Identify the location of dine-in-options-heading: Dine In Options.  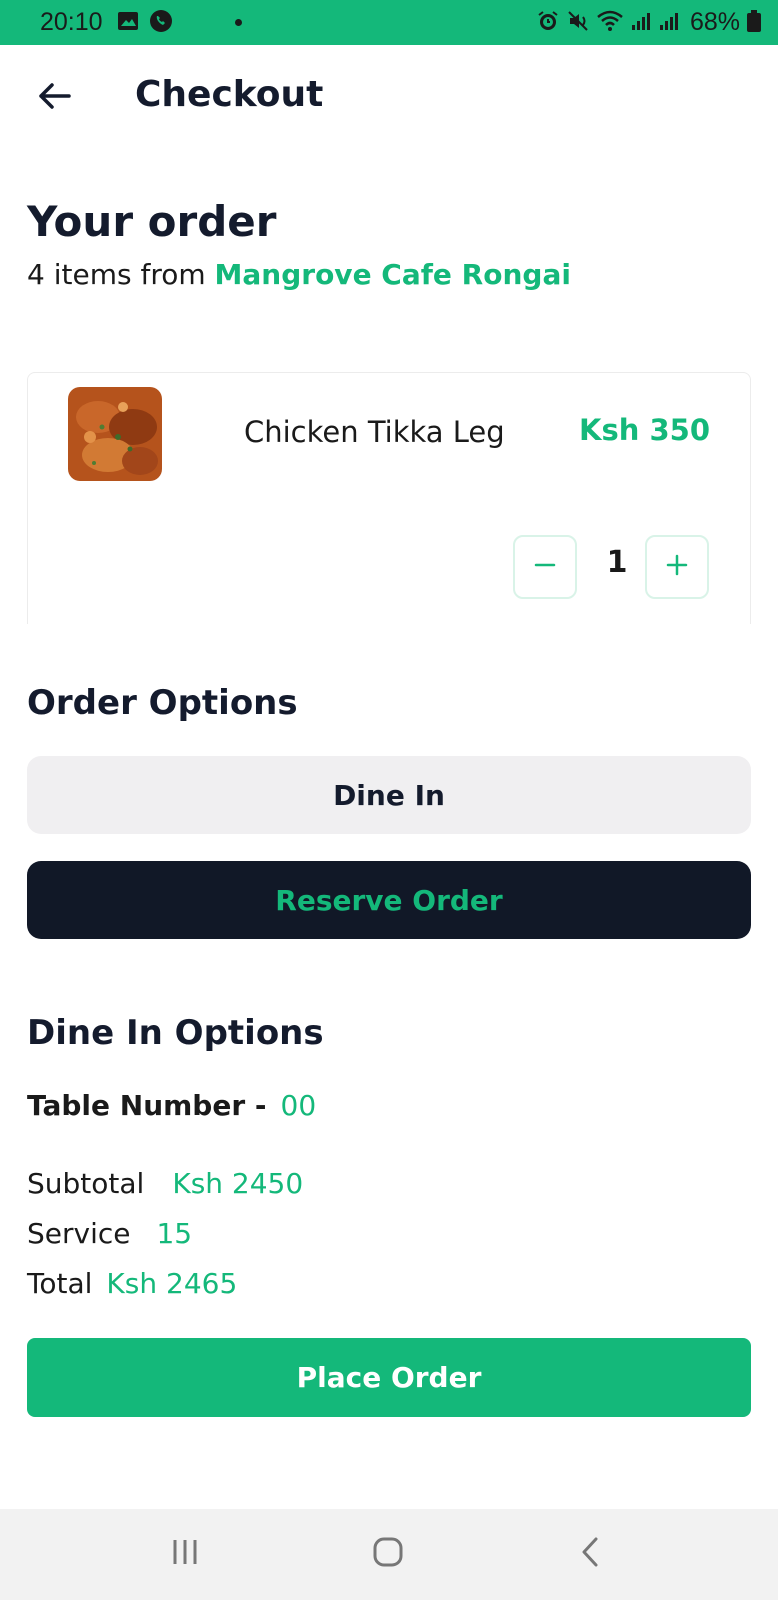
(175, 1033).